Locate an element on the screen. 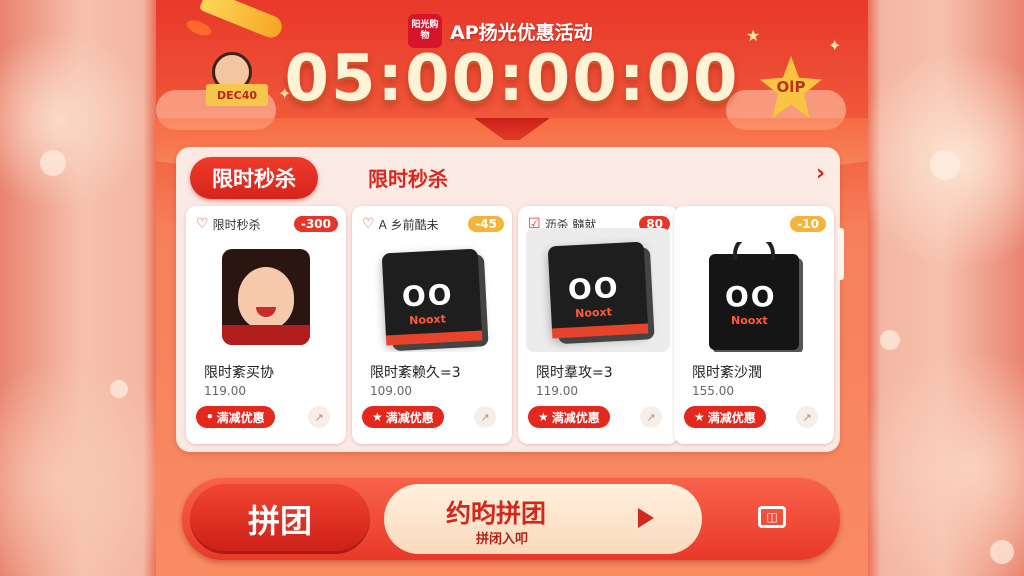 The height and width of the screenshot is (576, 1024). product-name: 限时紊赖久=3 is located at coordinates (415, 373).